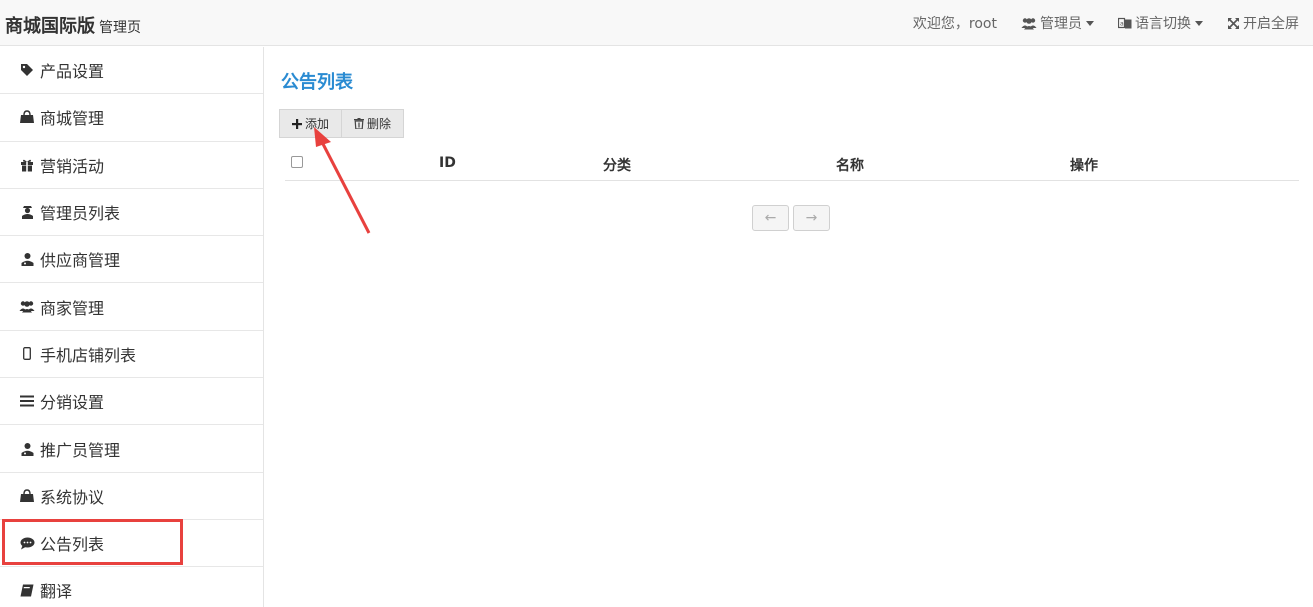  What do you see at coordinates (1106, 23) in the screenshot?
I see `top-nav-menu: 欢迎您，root 管理员 a 语言切换 开启全屏` at bounding box center [1106, 23].